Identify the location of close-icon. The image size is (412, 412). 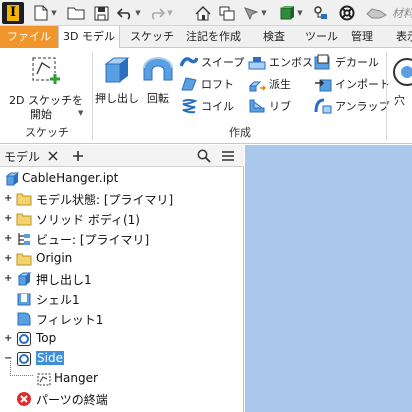
(53, 156).